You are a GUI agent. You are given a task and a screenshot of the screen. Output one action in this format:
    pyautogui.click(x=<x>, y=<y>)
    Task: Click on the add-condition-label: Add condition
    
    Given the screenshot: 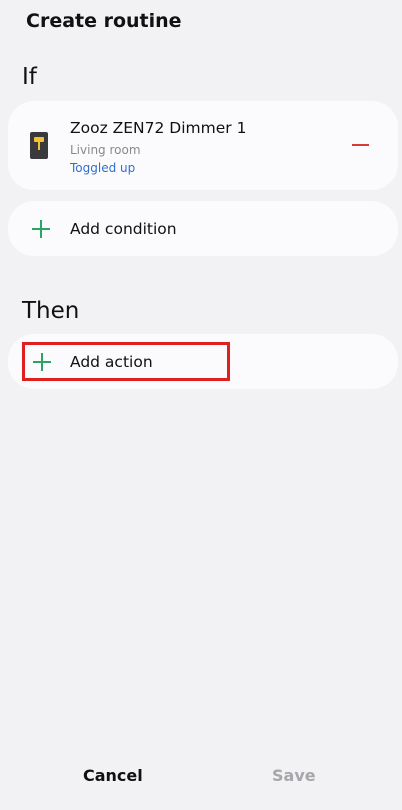 What is the action you would take?
    pyautogui.click(x=123, y=229)
    